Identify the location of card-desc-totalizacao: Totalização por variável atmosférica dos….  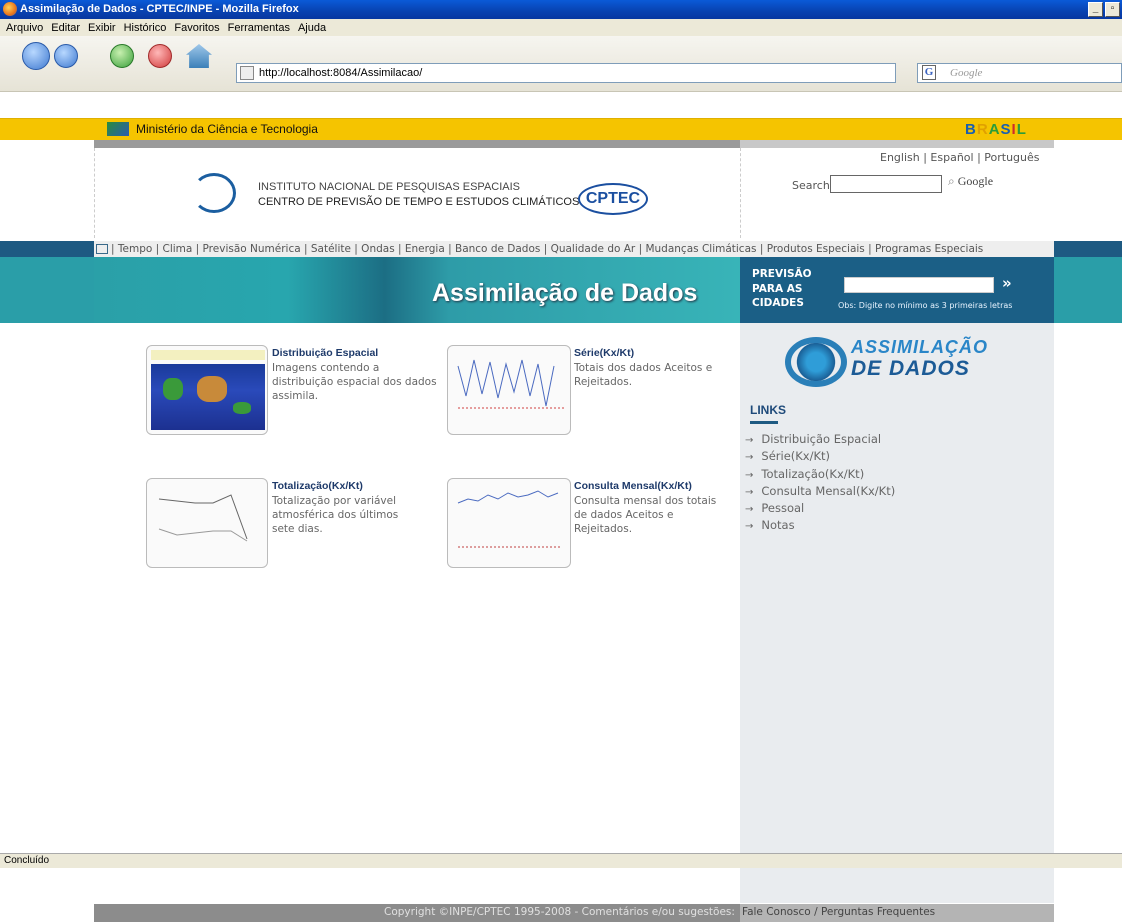
(335, 515).